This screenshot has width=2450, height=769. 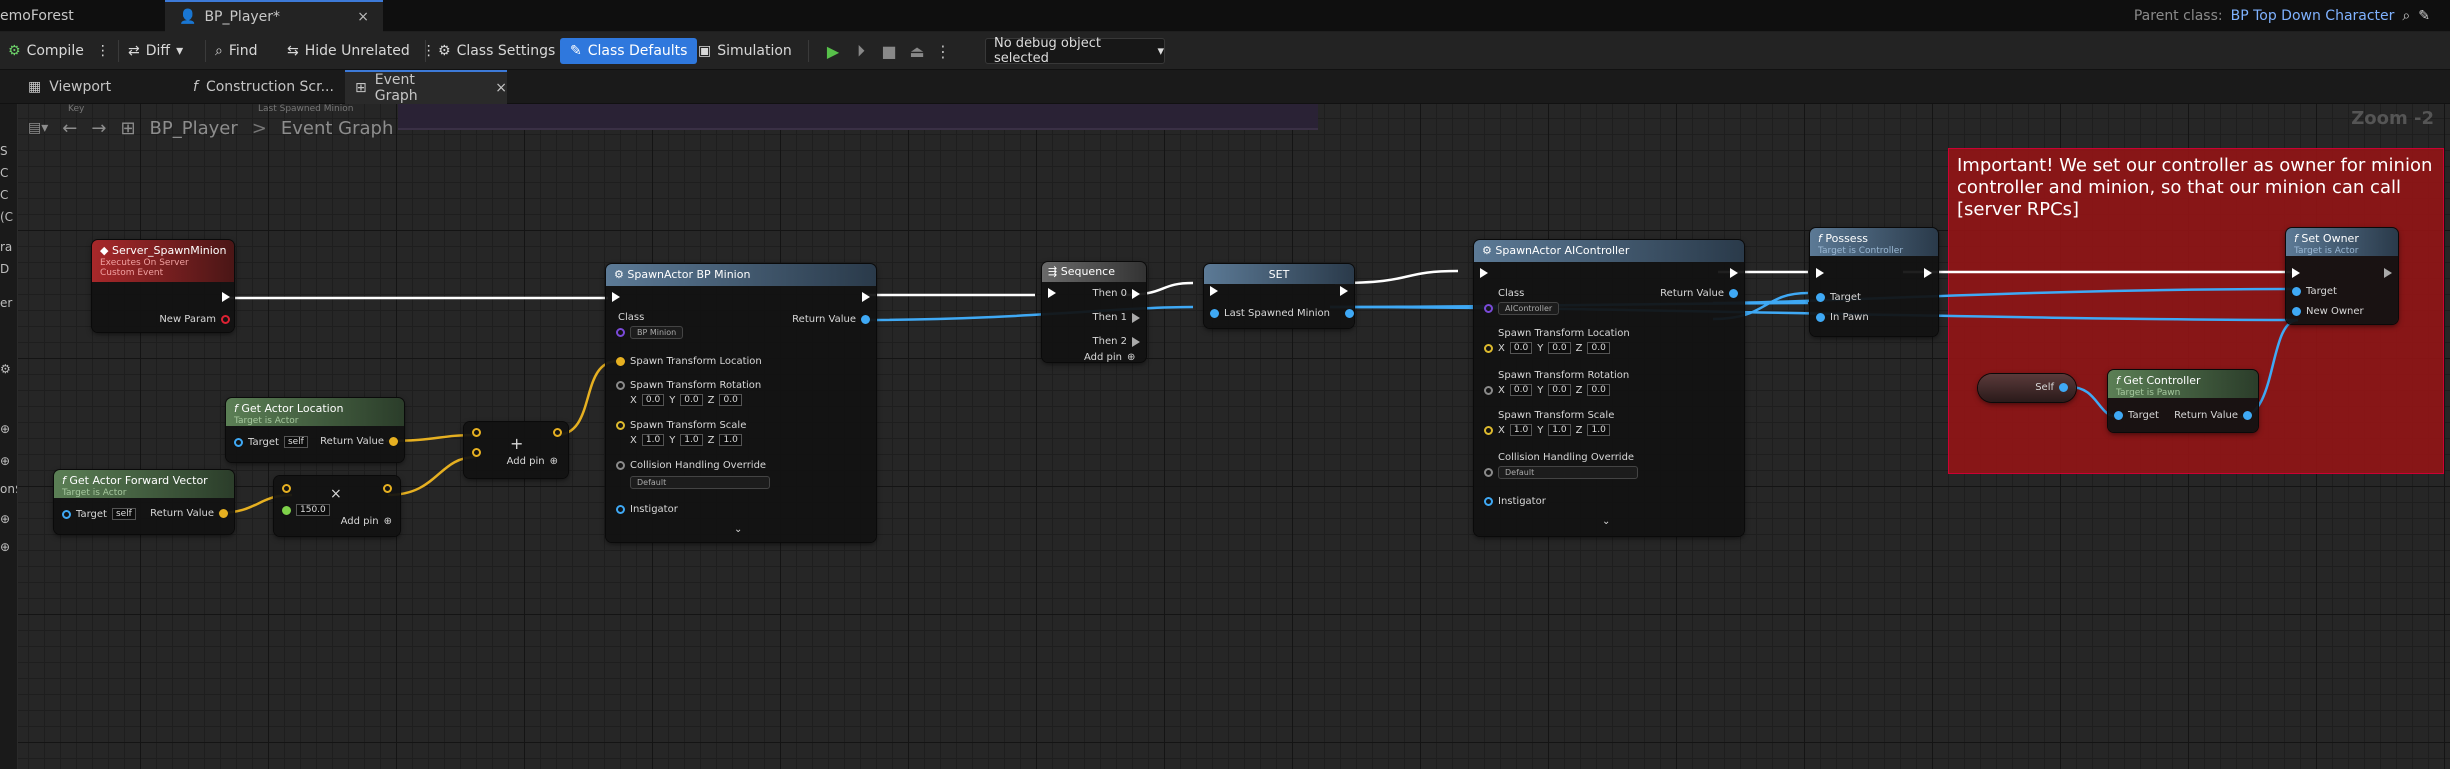 What do you see at coordinates (691, 465) in the screenshot?
I see `collision-pin: Collision Handling Override` at bounding box center [691, 465].